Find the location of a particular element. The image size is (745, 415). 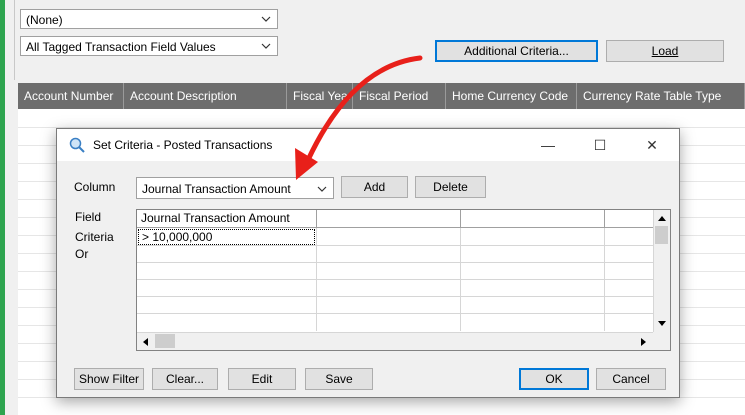

column-header: Currency Rate Table Type is located at coordinates (661, 96).